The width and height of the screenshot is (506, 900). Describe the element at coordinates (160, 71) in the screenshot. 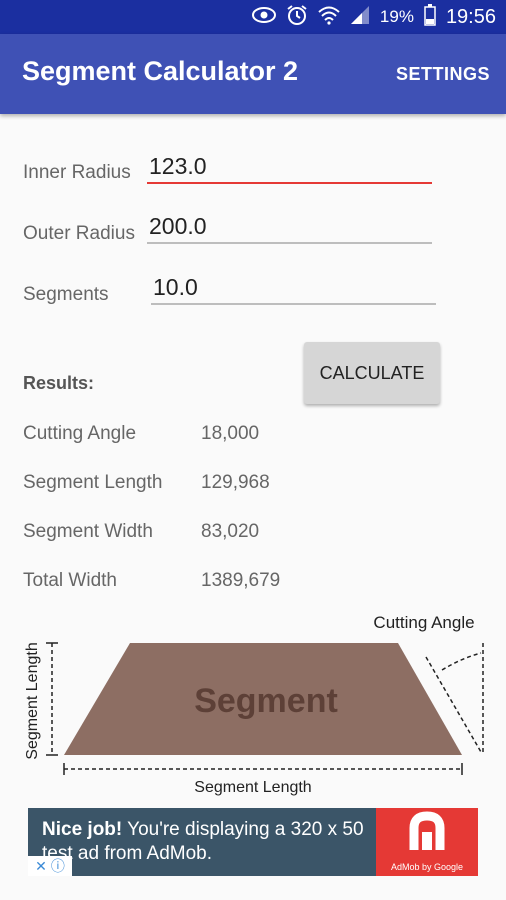

I see `page-title: Segment Calculator 2` at that location.